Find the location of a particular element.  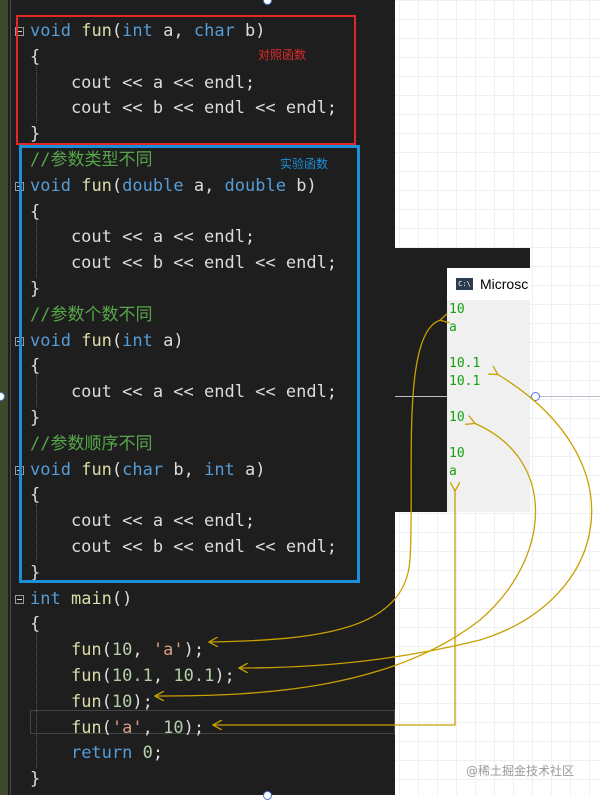

arrow-call4-to-output is located at coordinates (334, 607).